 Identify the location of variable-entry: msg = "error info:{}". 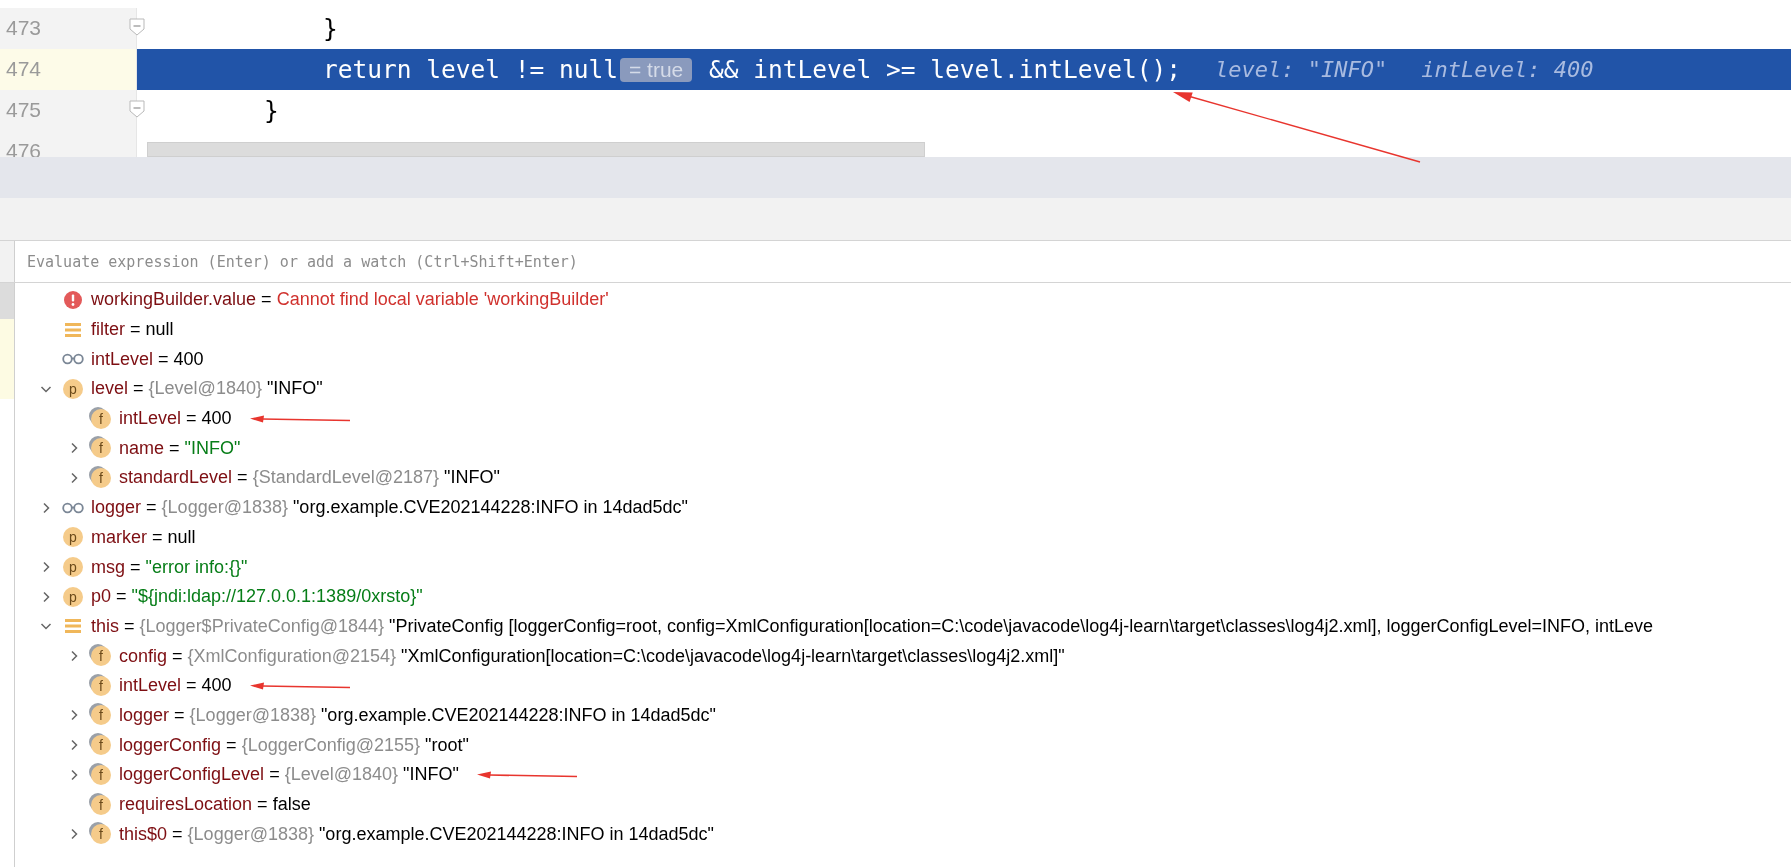
(169, 567).